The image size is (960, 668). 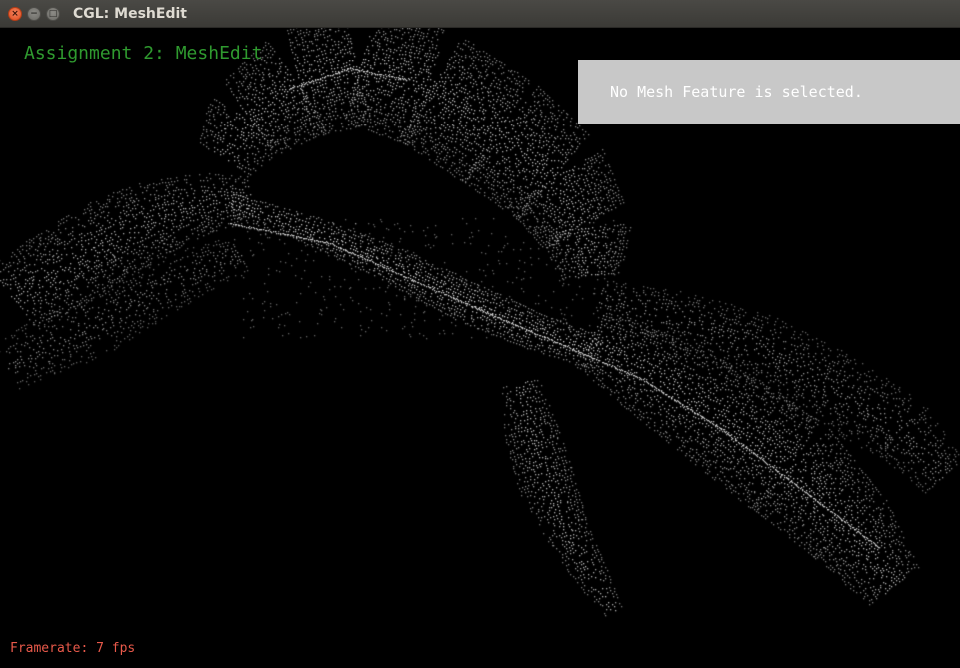 I want to click on close-button: ×, so click(x=15, y=14).